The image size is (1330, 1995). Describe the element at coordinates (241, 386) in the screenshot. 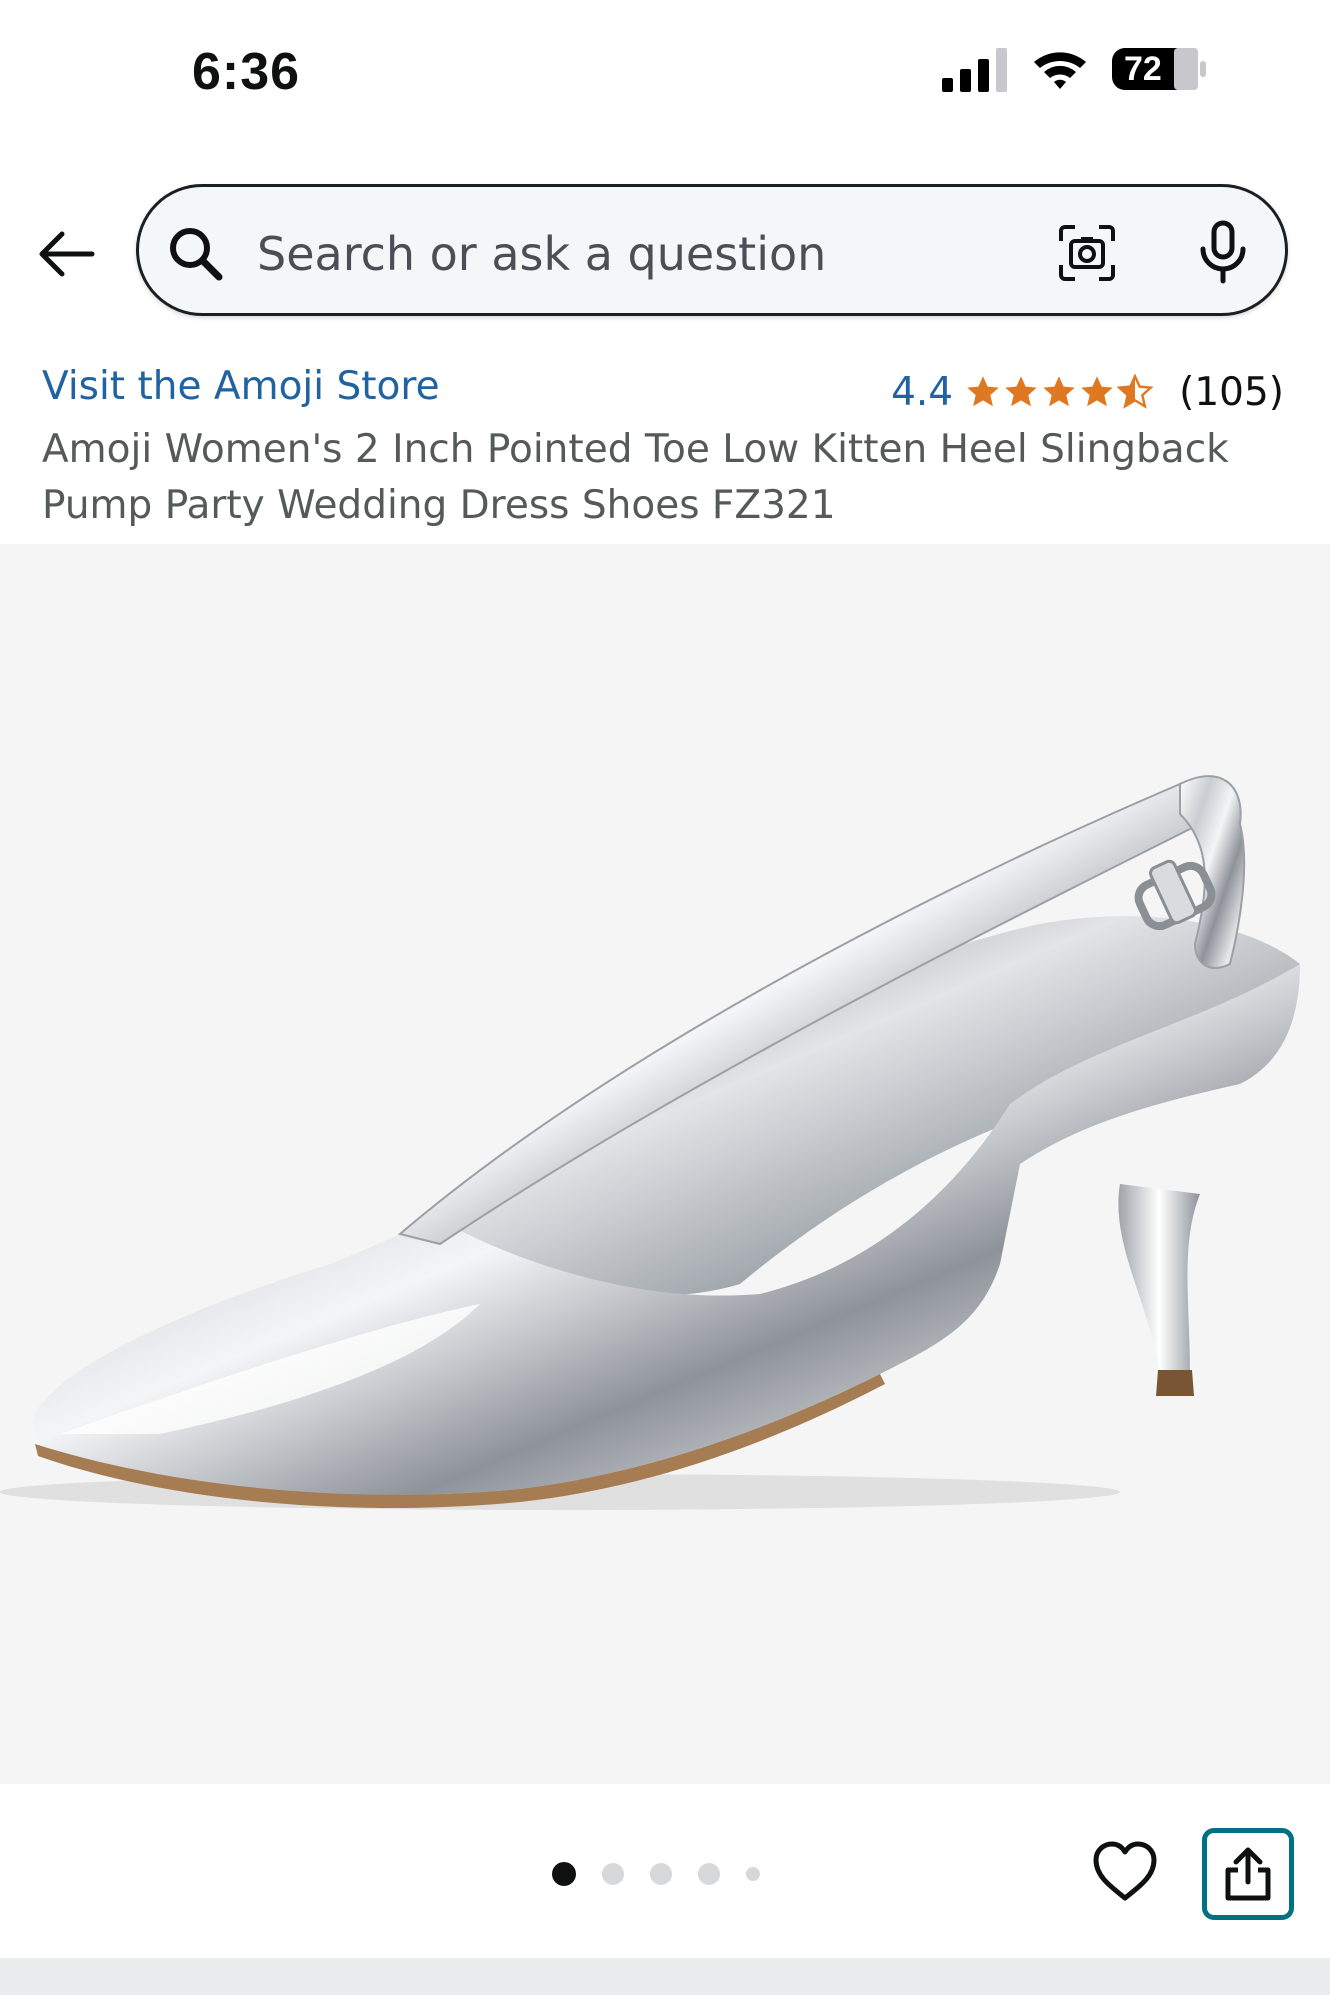

I see `visit-store-link: Visit the Amoji Store` at that location.